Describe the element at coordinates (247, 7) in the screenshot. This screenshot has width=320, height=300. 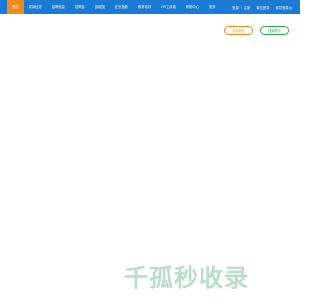
I see `register-link: 注册` at that location.